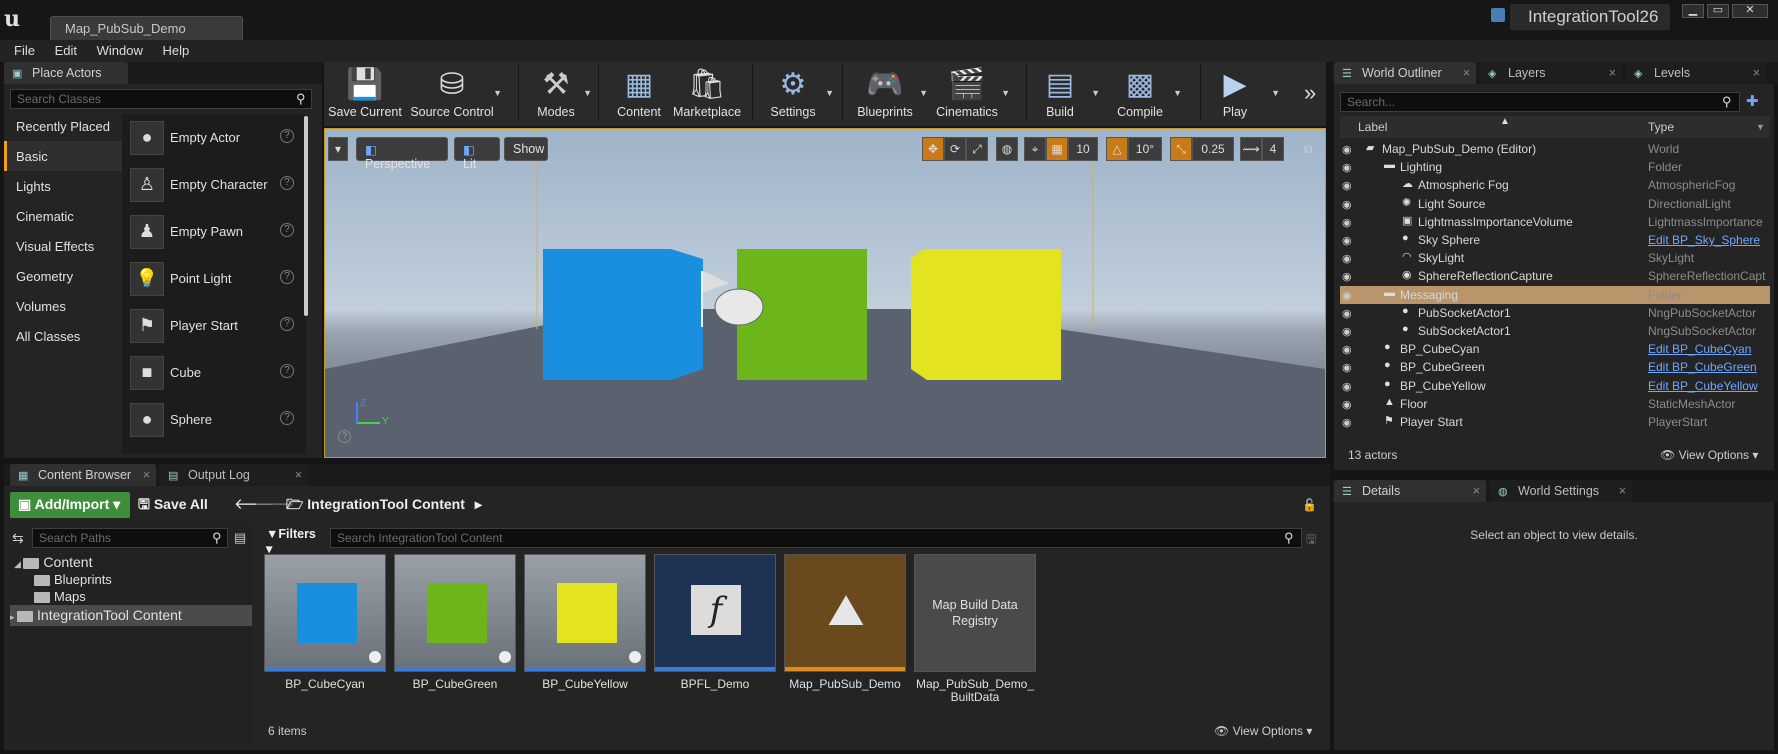 The width and height of the screenshot is (1778, 754). I want to click on category-basic: Basic, so click(63, 156).